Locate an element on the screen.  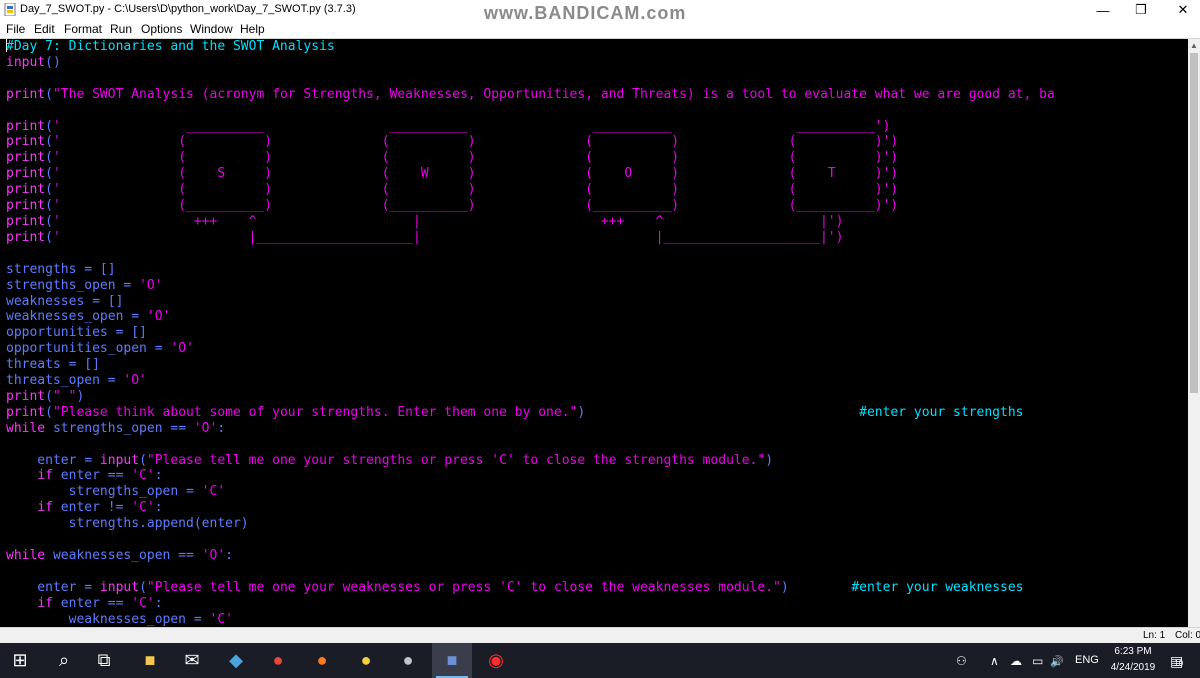
file-explorer-icon-glyph-icon: ■ is located at coordinates (150, 660).